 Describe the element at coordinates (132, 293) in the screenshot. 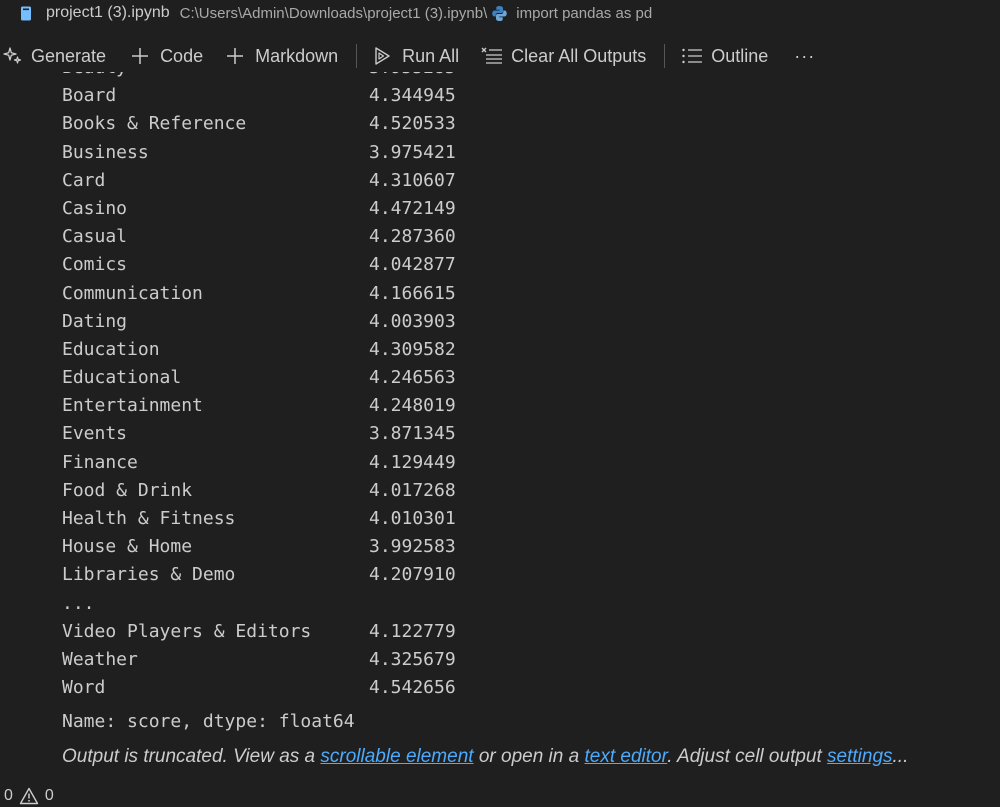

I see `series-index-label: Communication` at that location.